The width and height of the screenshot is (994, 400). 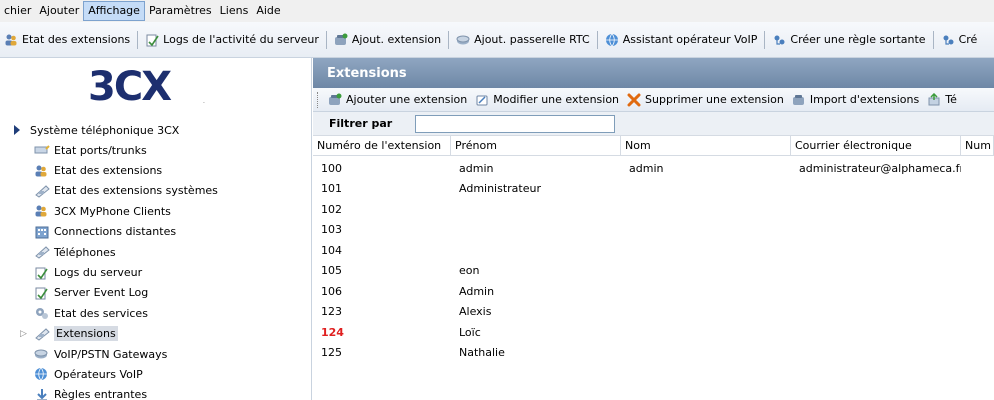 What do you see at coordinates (112, 211) in the screenshot?
I see `tree-item-label: 3CX MyPhone Clients` at bounding box center [112, 211].